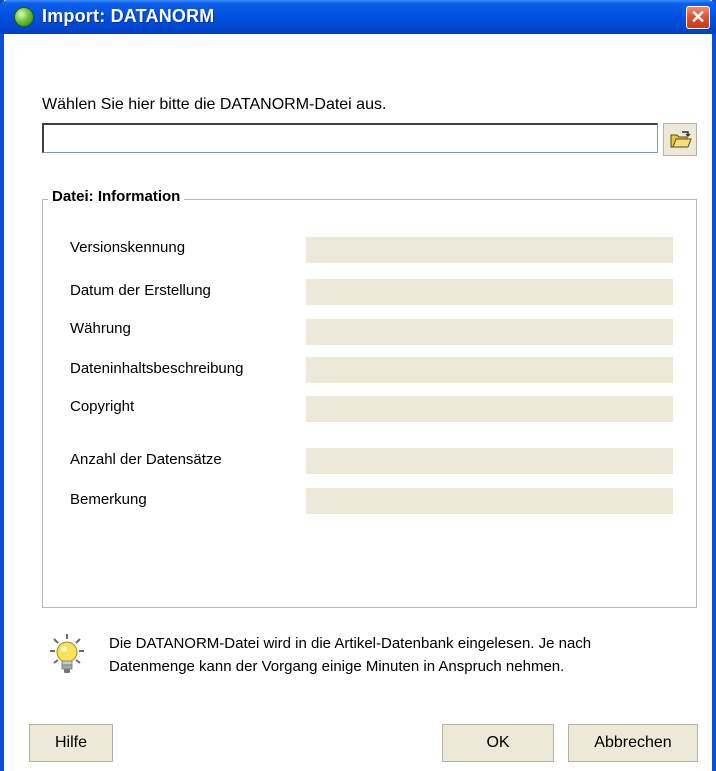 Image resolution: width=716 pixels, height=771 pixels. I want to click on field-datum-erstellung, so click(489, 292).